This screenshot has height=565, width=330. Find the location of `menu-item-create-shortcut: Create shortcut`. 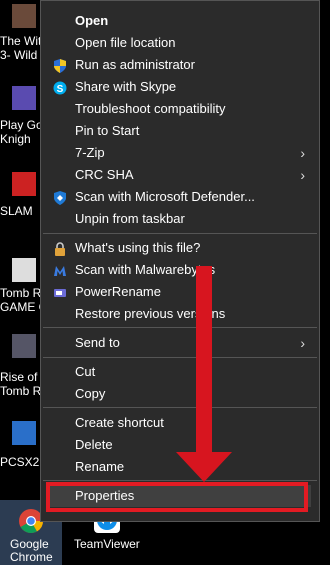

menu-item-create-shortcut: Create shortcut is located at coordinates (180, 423).